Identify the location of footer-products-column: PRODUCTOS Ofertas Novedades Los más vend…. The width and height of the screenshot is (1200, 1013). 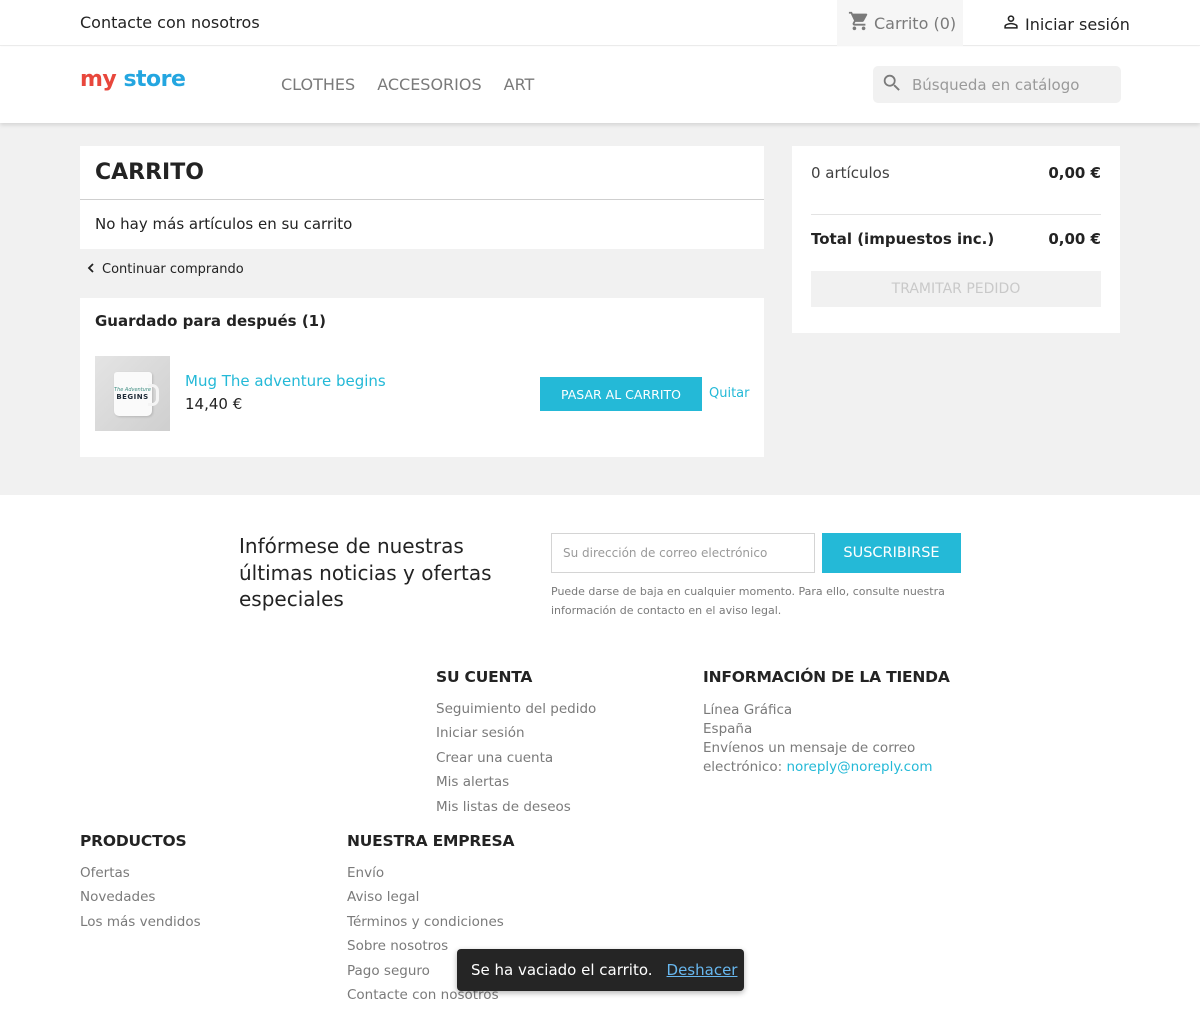
(140, 885).